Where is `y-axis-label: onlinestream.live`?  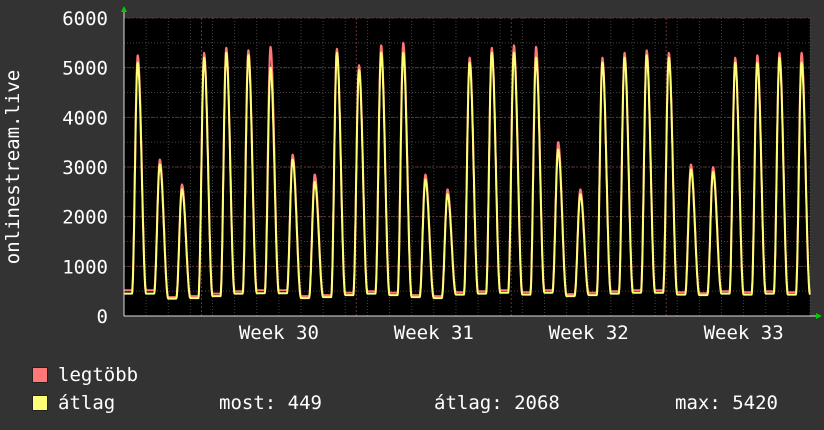 y-axis-label: onlinestream.live is located at coordinates (13, 167).